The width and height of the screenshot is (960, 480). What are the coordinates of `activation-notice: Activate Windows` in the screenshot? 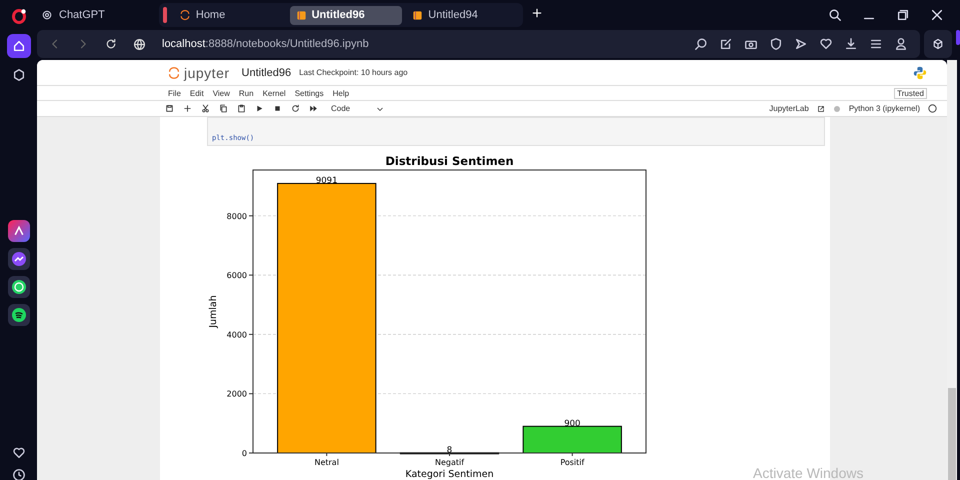 It's located at (808, 472).